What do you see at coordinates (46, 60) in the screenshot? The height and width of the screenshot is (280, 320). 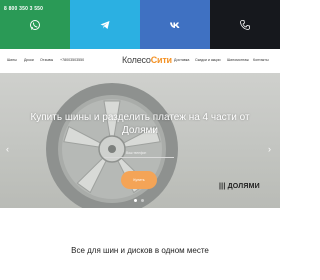 I see `nav-reviews: Отзывы` at bounding box center [46, 60].